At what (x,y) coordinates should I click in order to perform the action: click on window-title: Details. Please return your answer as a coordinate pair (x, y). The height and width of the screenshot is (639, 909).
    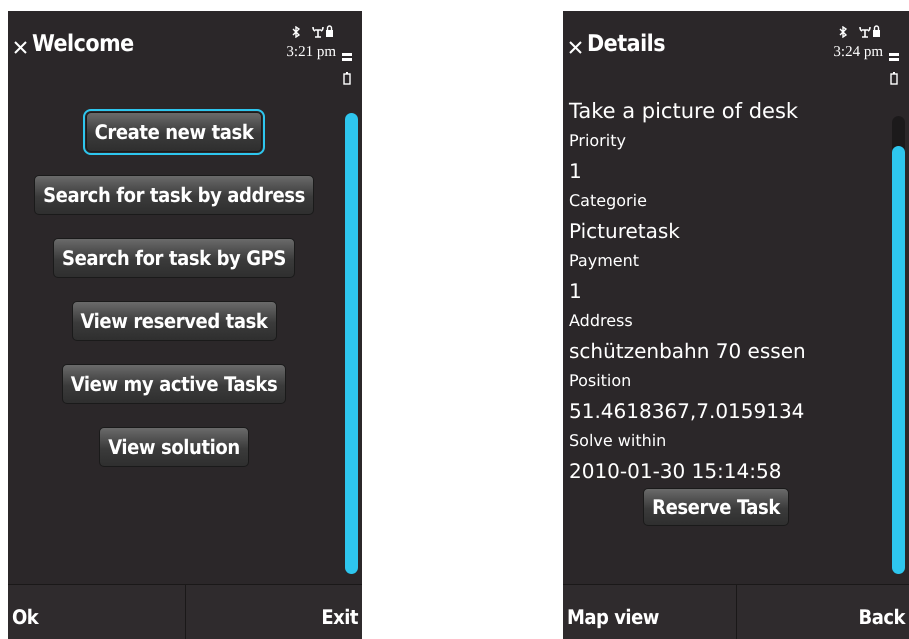
    Looking at the image, I should click on (626, 44).